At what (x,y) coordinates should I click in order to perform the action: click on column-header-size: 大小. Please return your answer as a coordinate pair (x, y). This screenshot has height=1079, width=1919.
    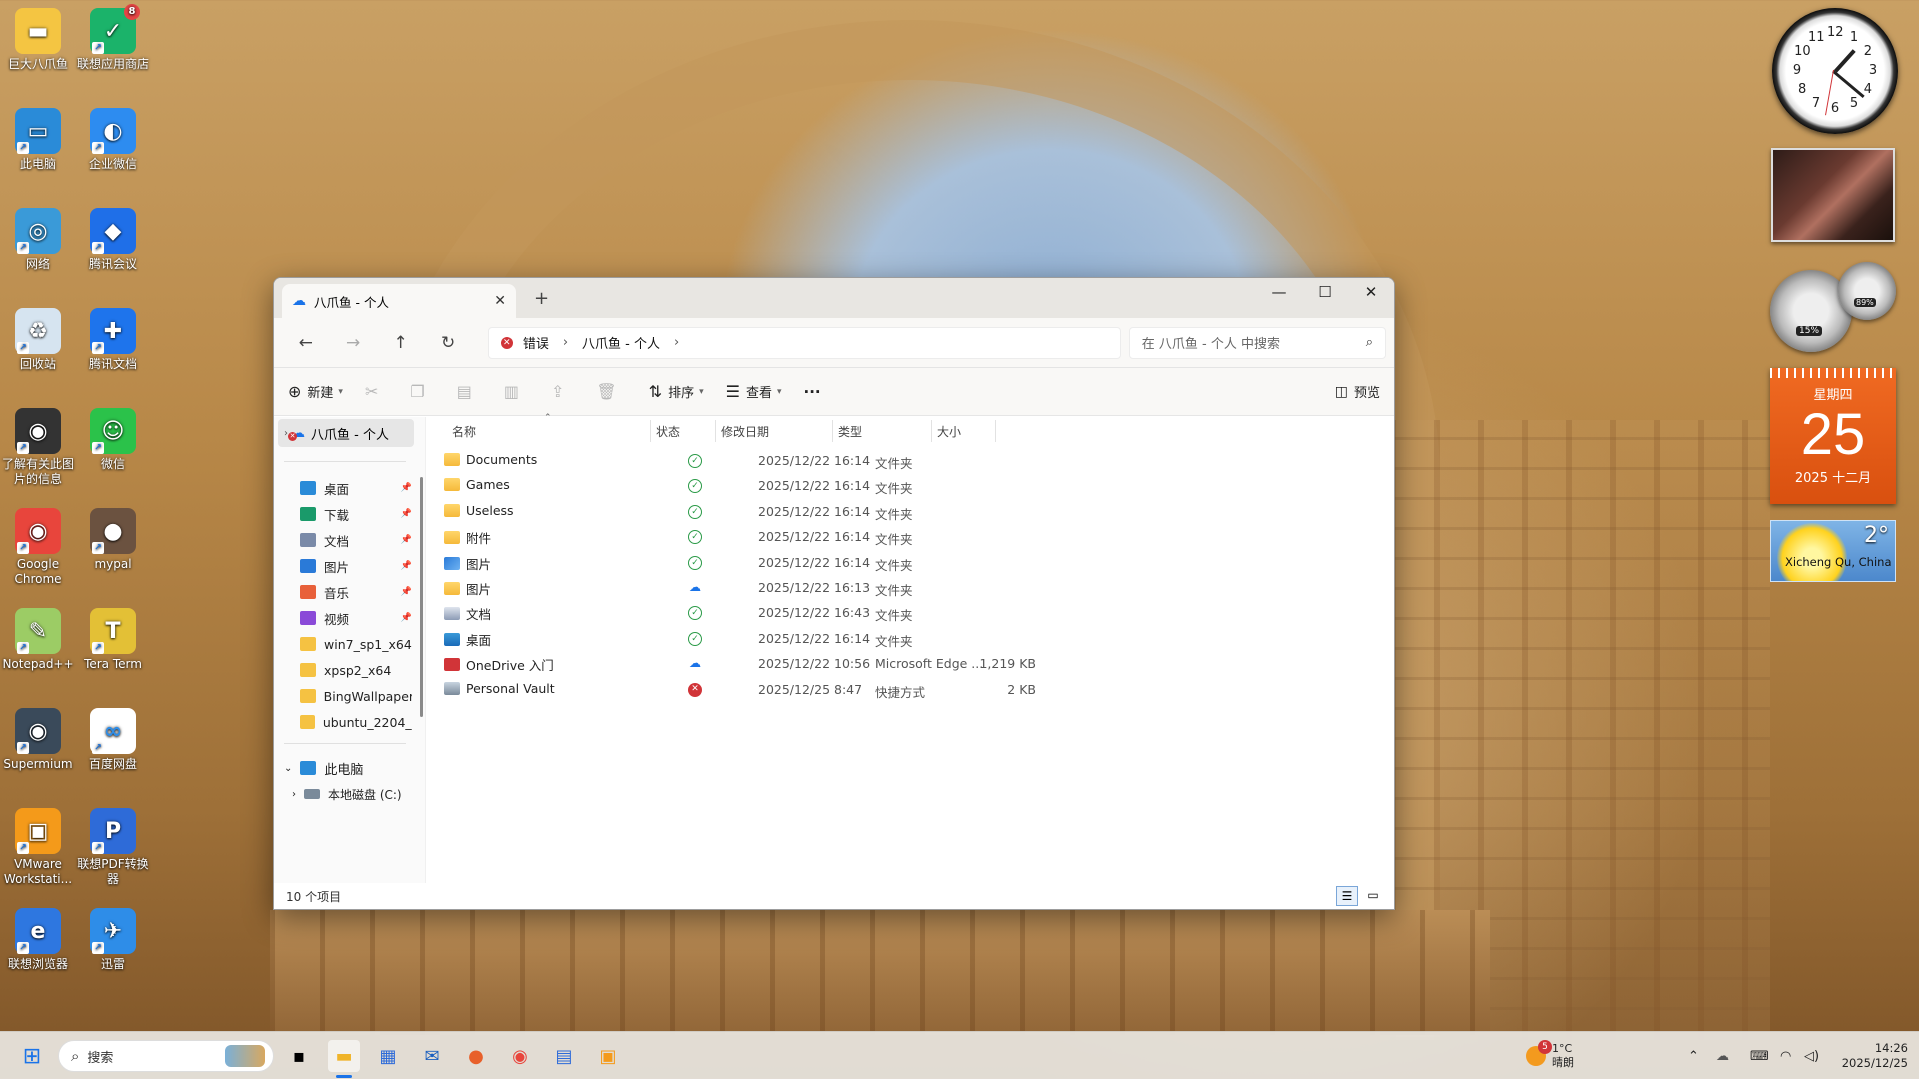
    Looking at the image, I should click on (949, 431).